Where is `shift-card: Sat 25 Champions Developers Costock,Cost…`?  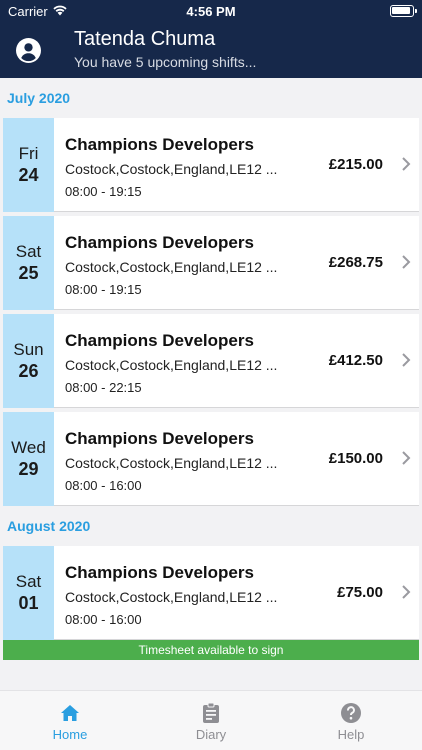 shift-card: Sat 25 Champions Developers Costock,Cost… is located at coordinates (211, 263).